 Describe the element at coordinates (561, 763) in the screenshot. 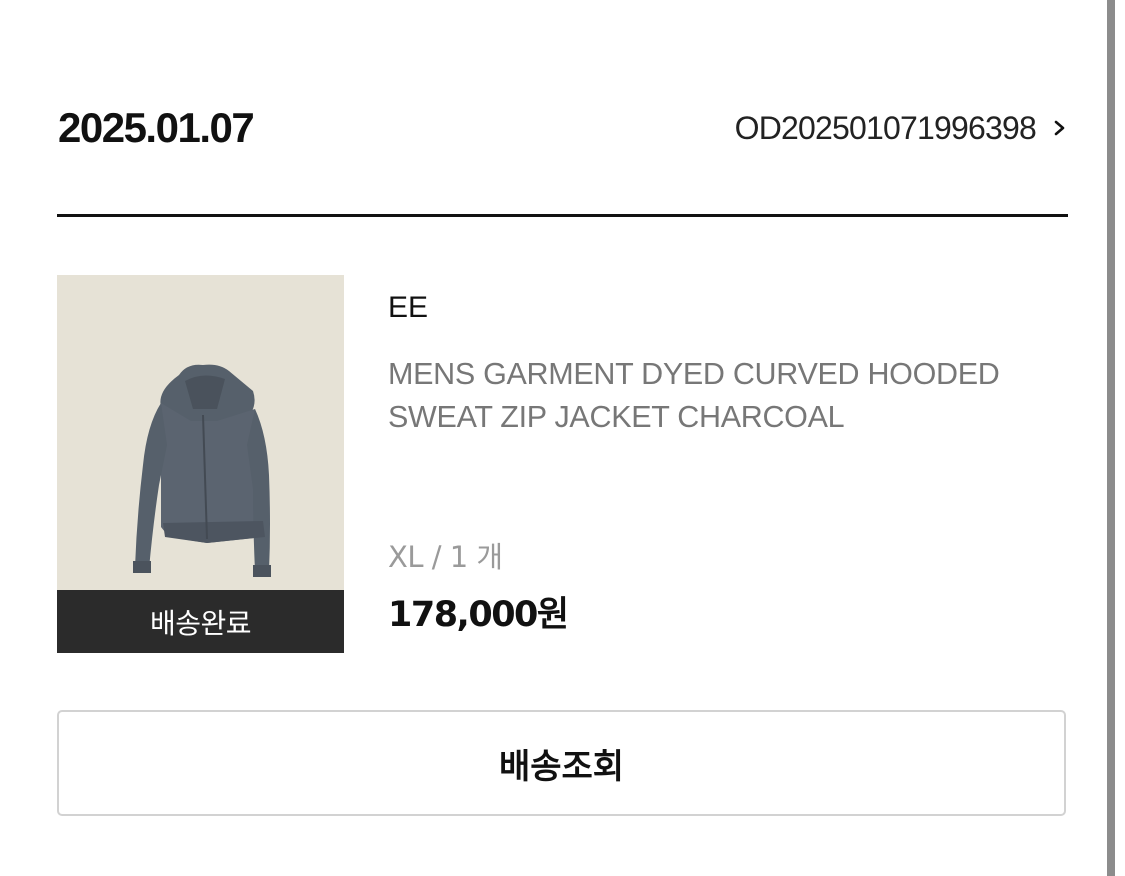

I see `delivery-tracking-button: 배송조회` at that location.